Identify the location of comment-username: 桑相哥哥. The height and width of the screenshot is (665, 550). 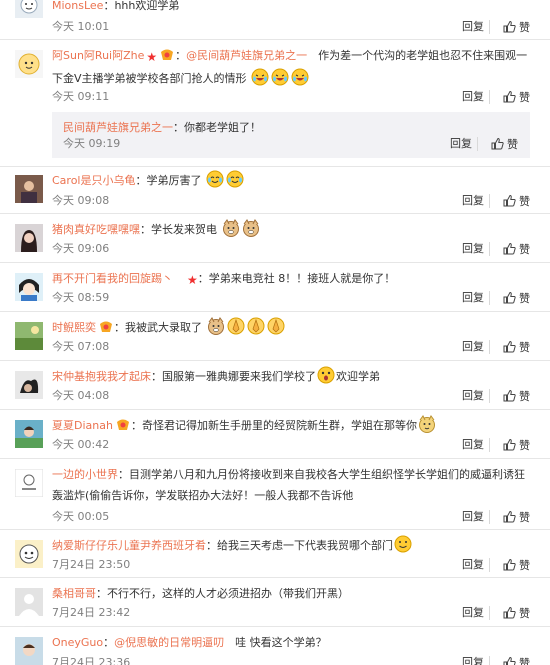
(74, 593).